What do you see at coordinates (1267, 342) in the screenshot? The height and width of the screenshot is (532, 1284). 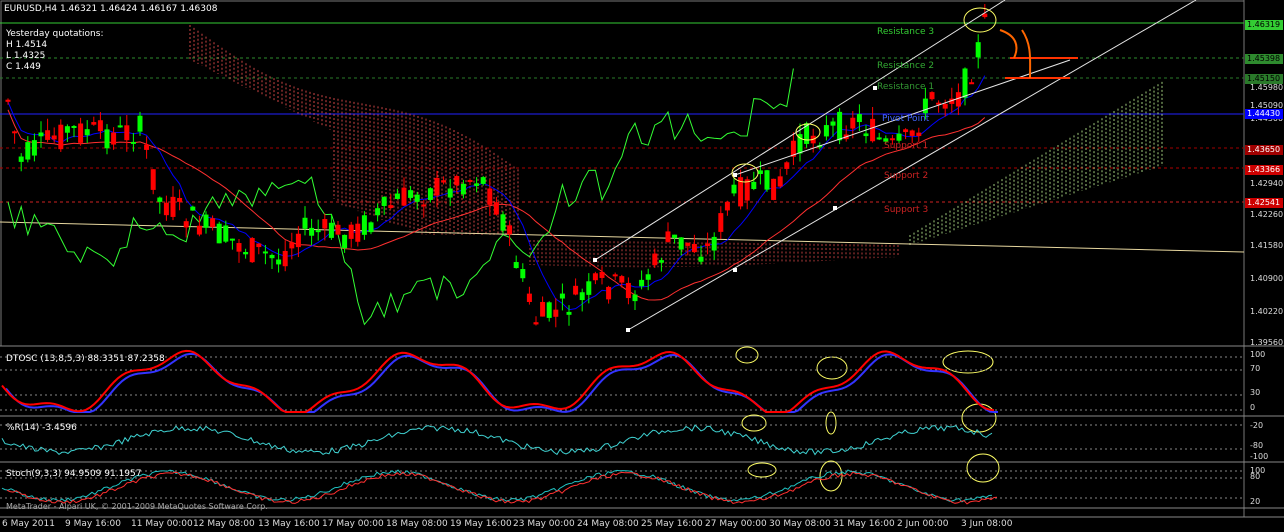 I see `price-axis-label: 1.39560` at bounding box center [1267, 342].